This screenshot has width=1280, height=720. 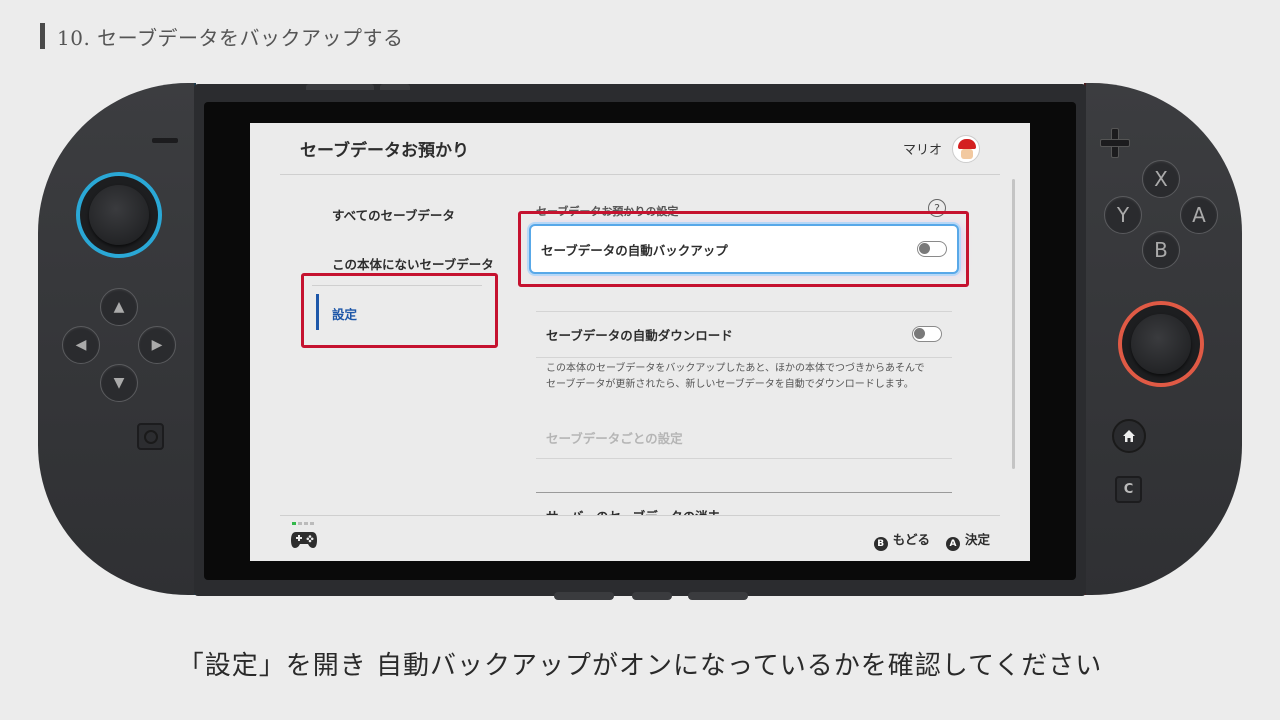 I want to click on heading-bar, so click(x=42, y=36).